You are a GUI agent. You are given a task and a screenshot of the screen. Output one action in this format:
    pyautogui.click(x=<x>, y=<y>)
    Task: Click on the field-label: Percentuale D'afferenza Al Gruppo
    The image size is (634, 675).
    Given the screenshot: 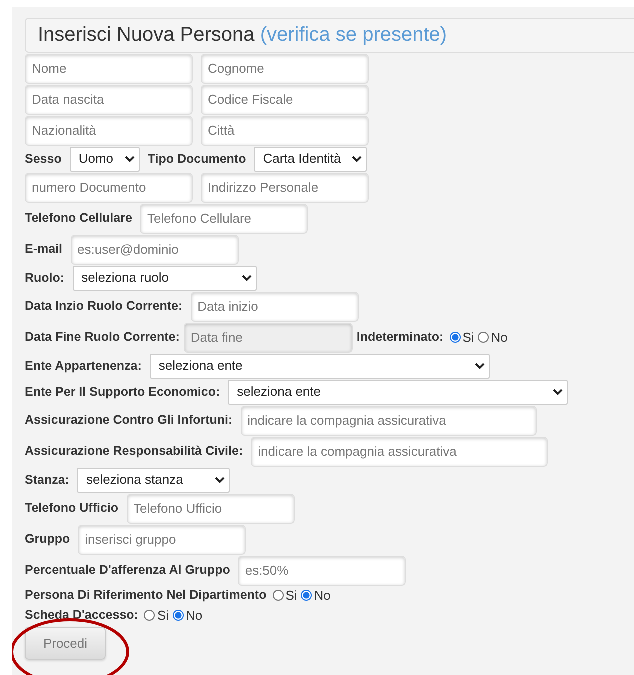 What is the action you would take?
    pyautogui.click(x=127, y=571)
    